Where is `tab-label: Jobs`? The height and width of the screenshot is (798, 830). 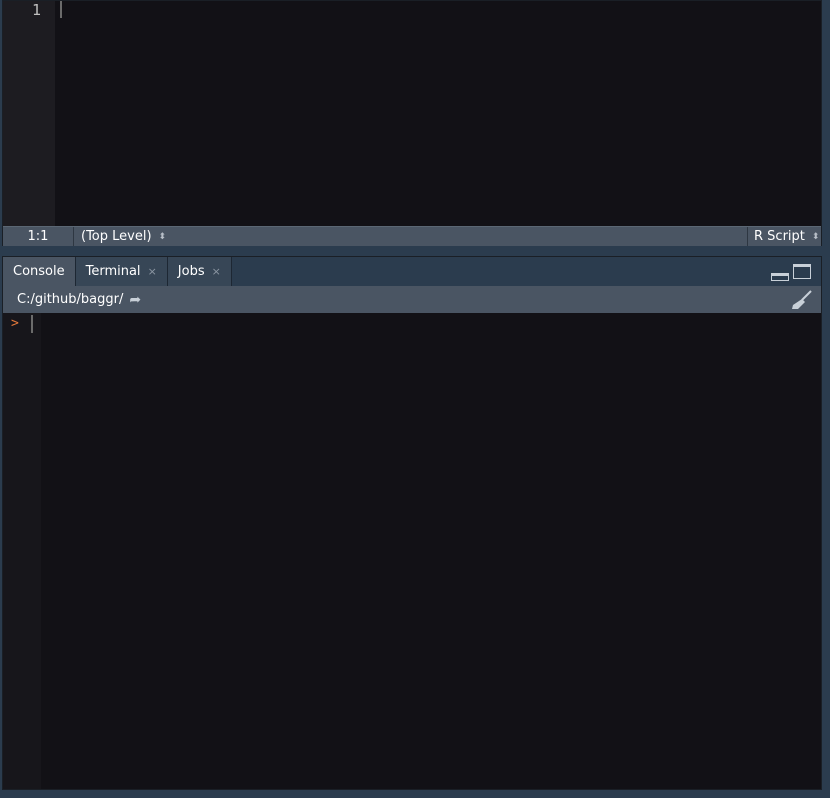
tab-label: Jobs is located at coordinates (191, 271).